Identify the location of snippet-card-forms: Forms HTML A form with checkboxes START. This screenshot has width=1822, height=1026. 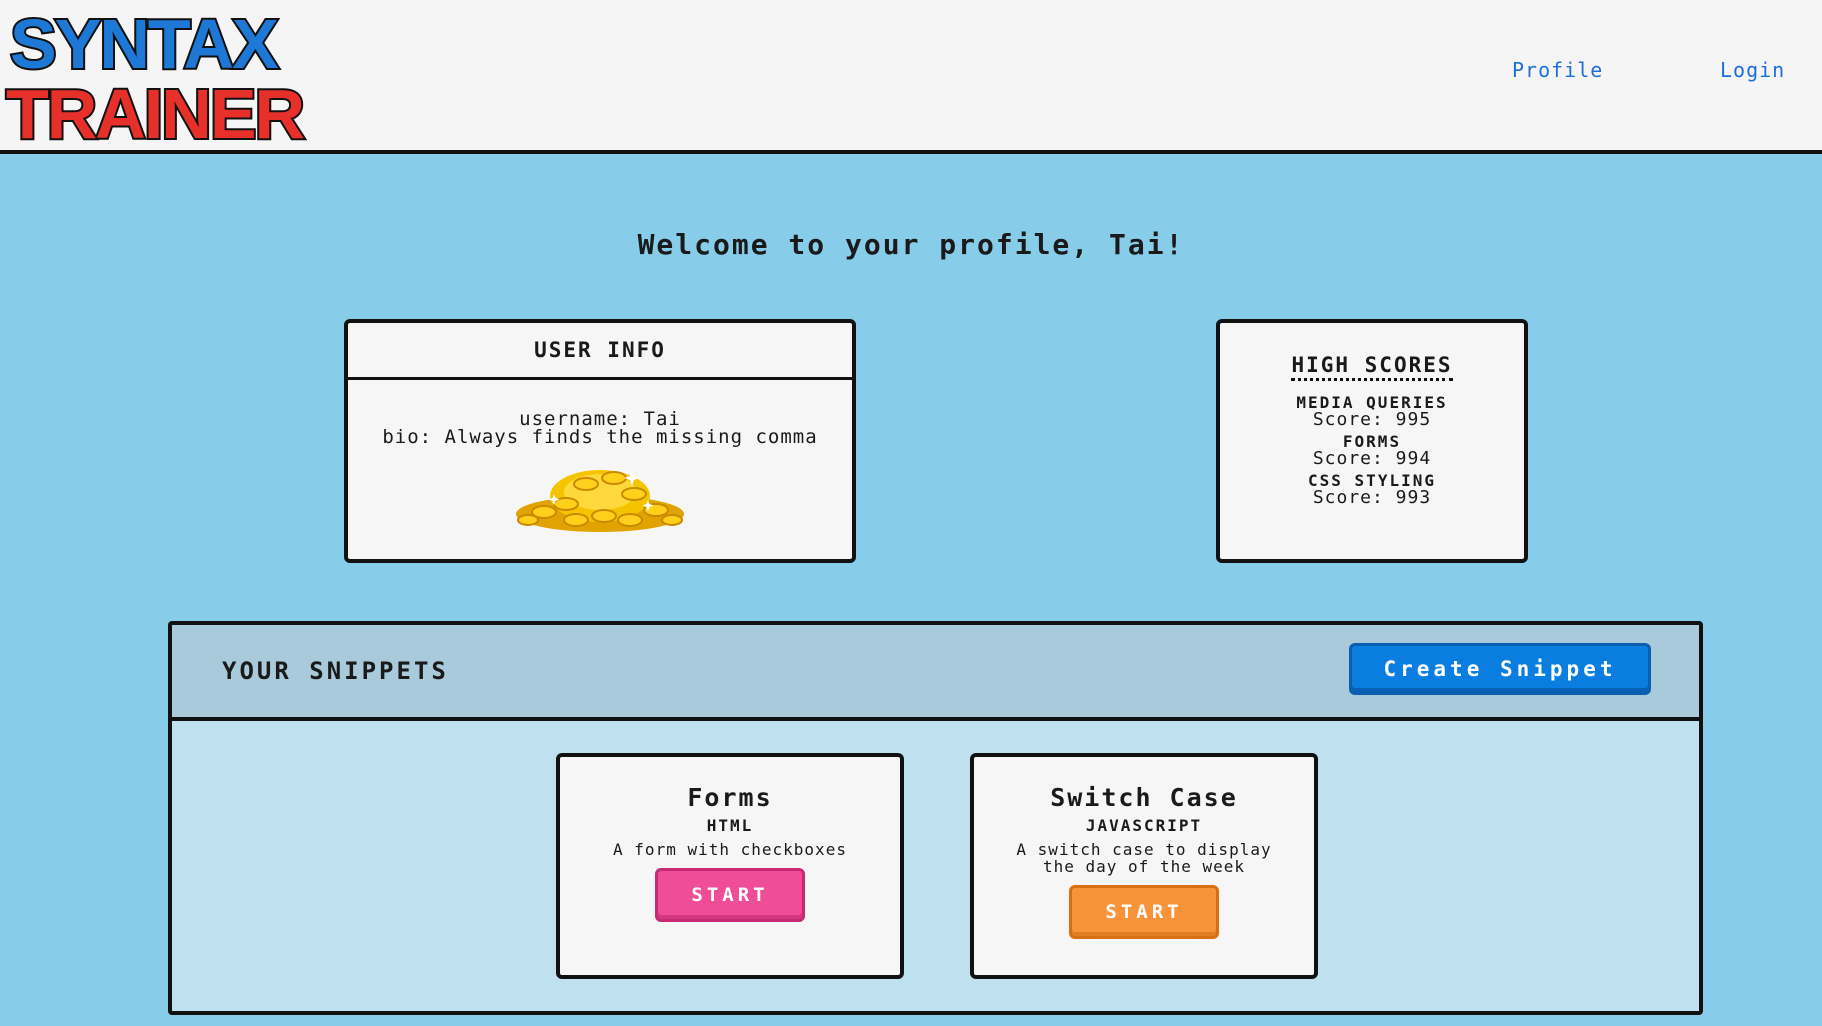
(730, 866).